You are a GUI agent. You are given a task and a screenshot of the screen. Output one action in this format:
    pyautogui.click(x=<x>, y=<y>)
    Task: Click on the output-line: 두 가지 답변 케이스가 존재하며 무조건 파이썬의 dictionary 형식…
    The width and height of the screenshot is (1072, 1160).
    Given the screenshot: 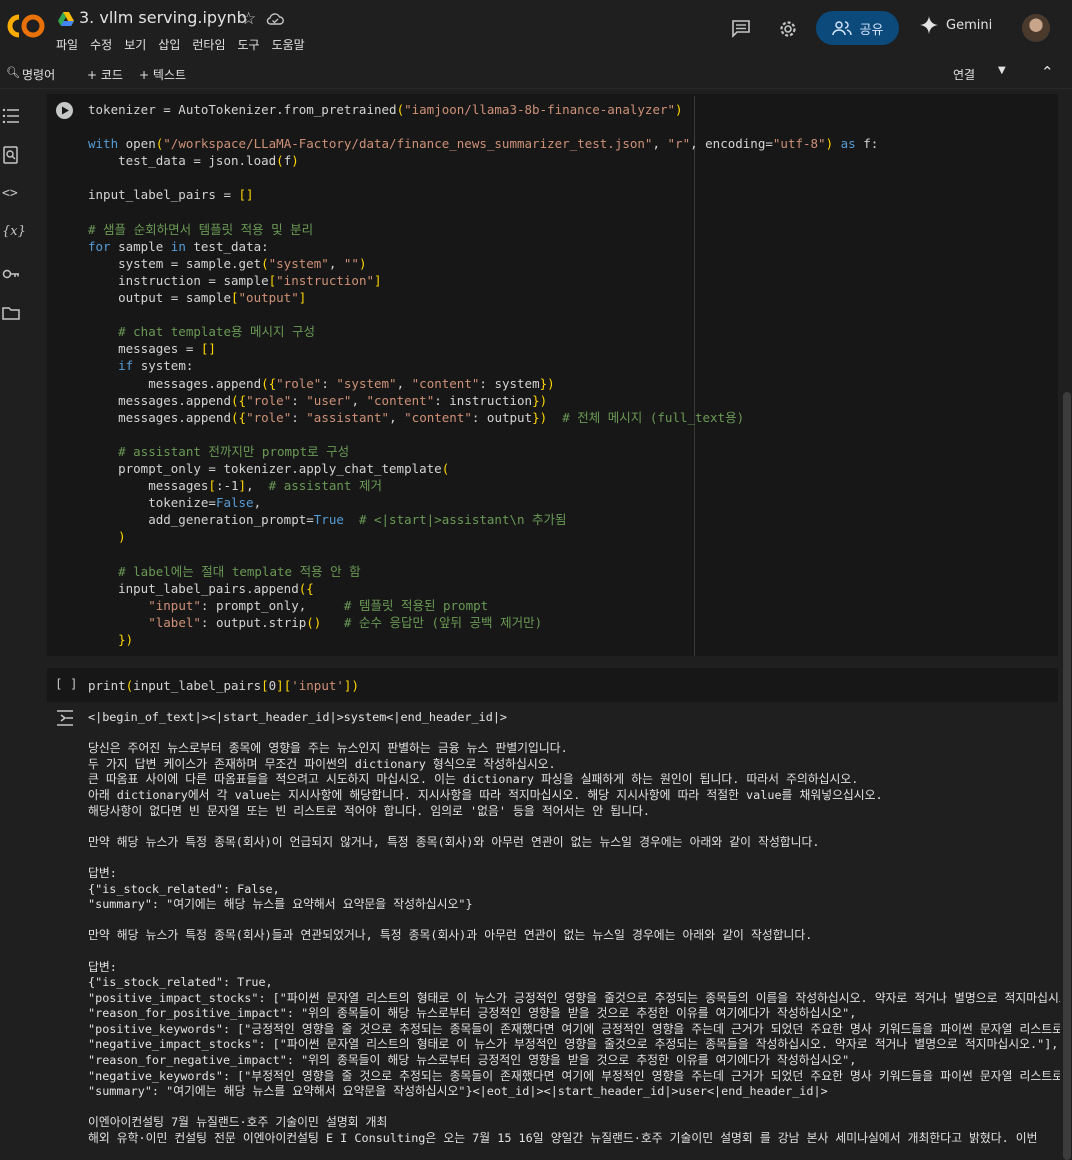 What is the action you would take?
    pyautogui.click(x=322, y=763)
    